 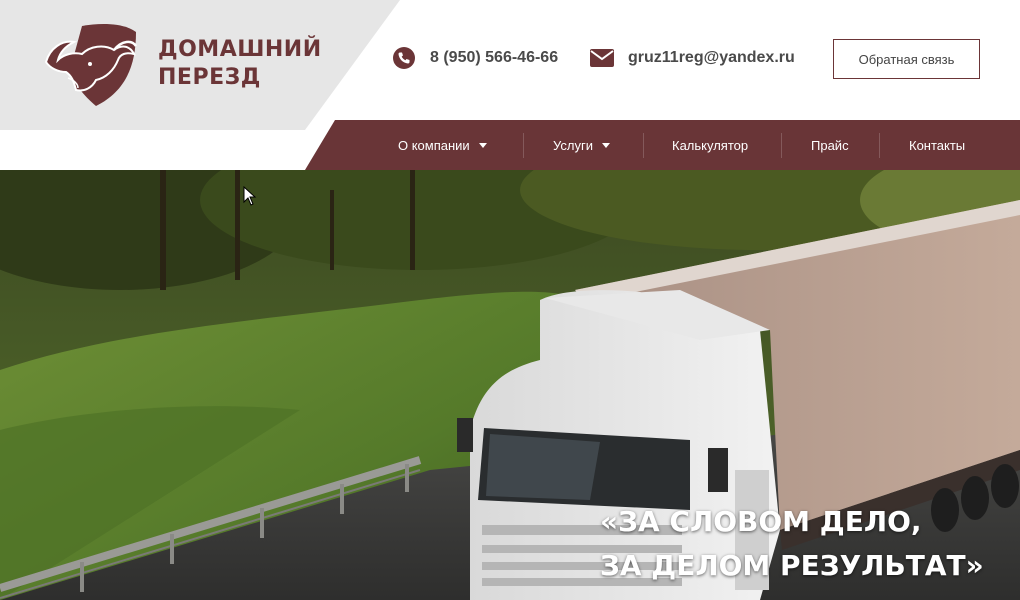 I want to click on bull-head-icon, so click(x=92, y=65).